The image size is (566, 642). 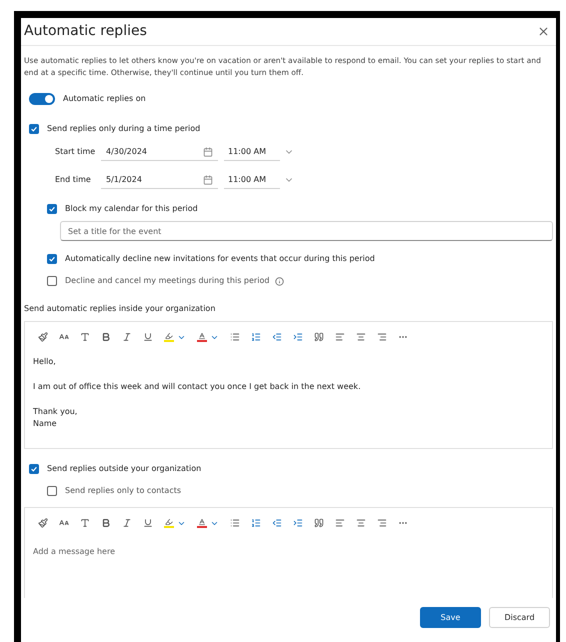 What do you see at coordinates (119, 309) in the screenshot?
I see `section-heading: Send automatic replies inside your organization` at bounding box center [119, 309].